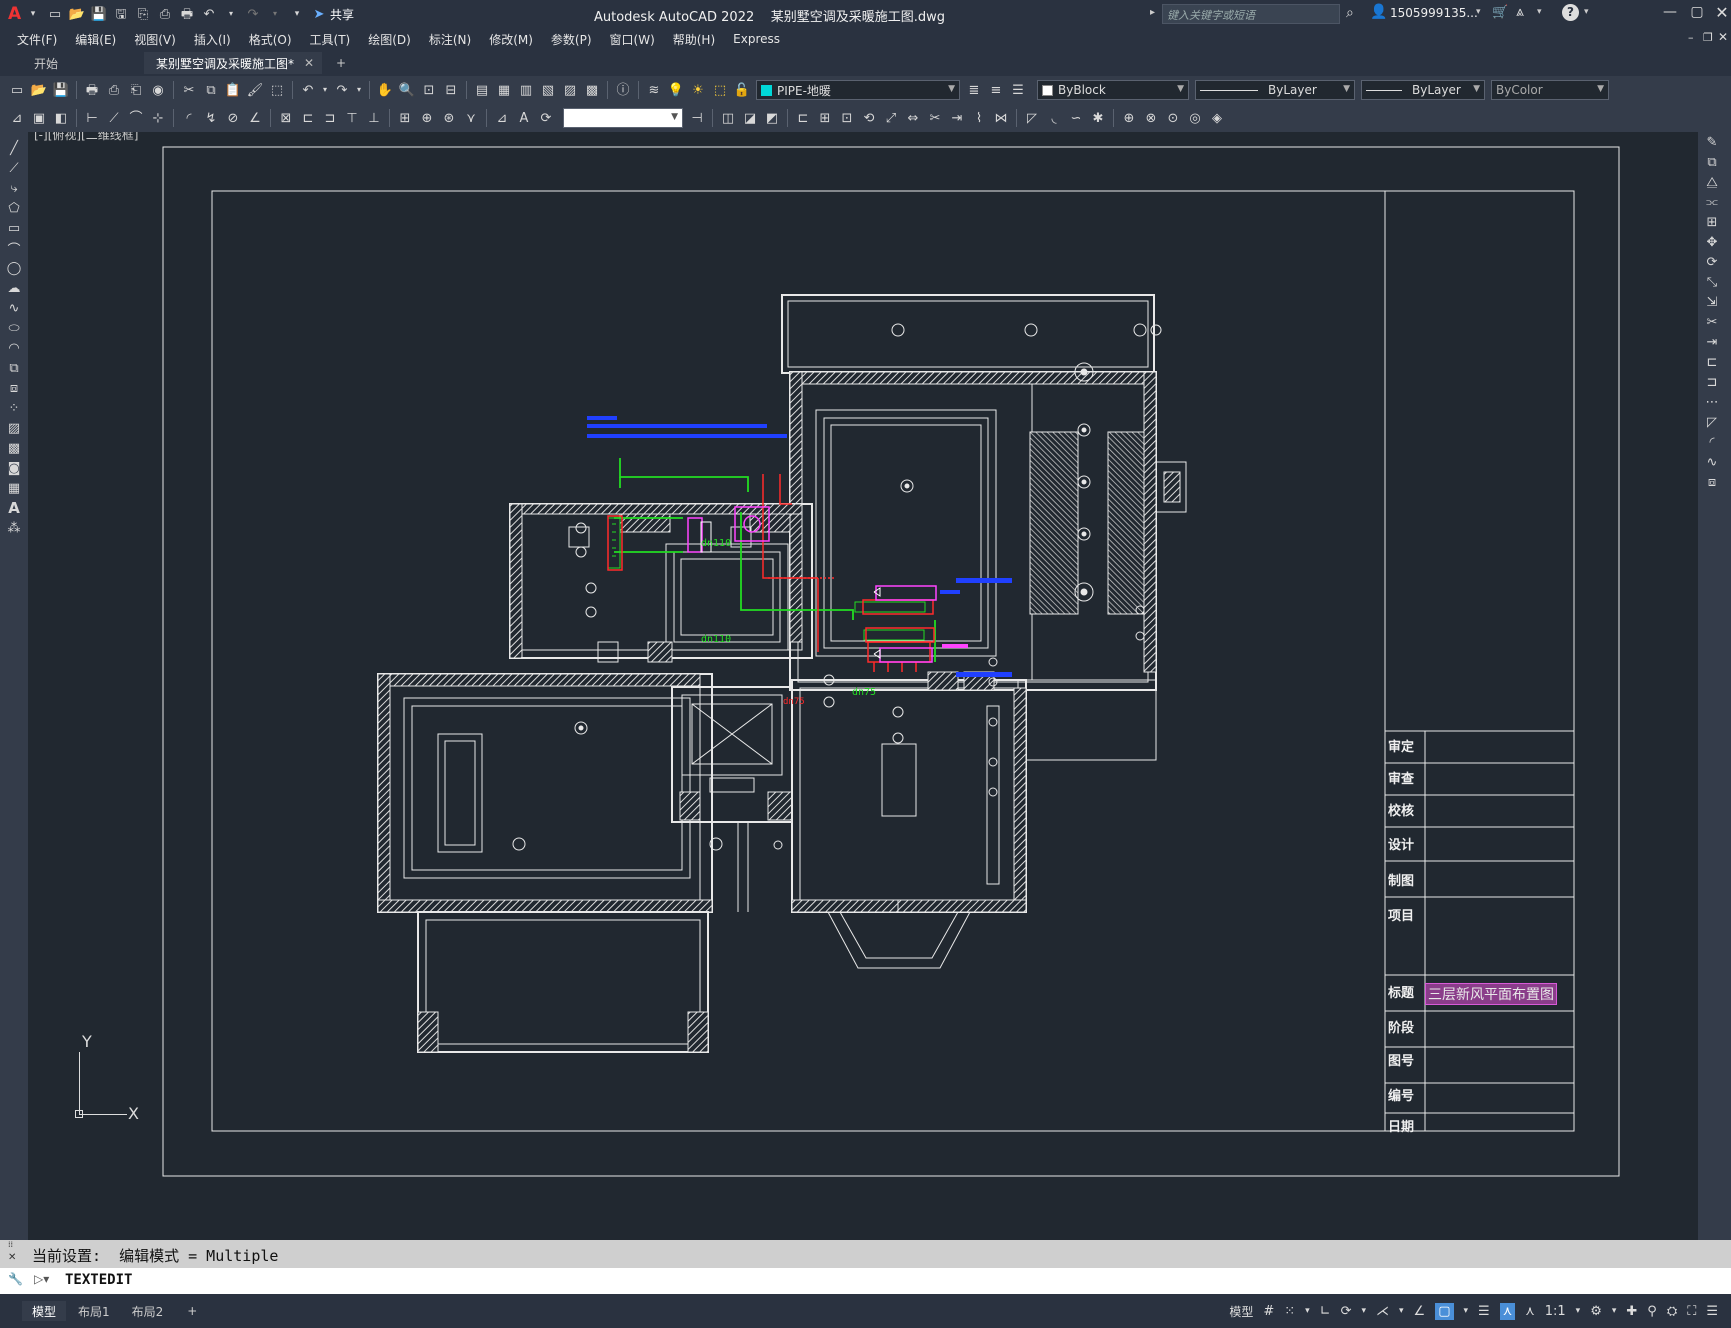  Describe the element at coordinates (14, 428) in the screenshot. I see `hatch-icon: ▨` at that location.